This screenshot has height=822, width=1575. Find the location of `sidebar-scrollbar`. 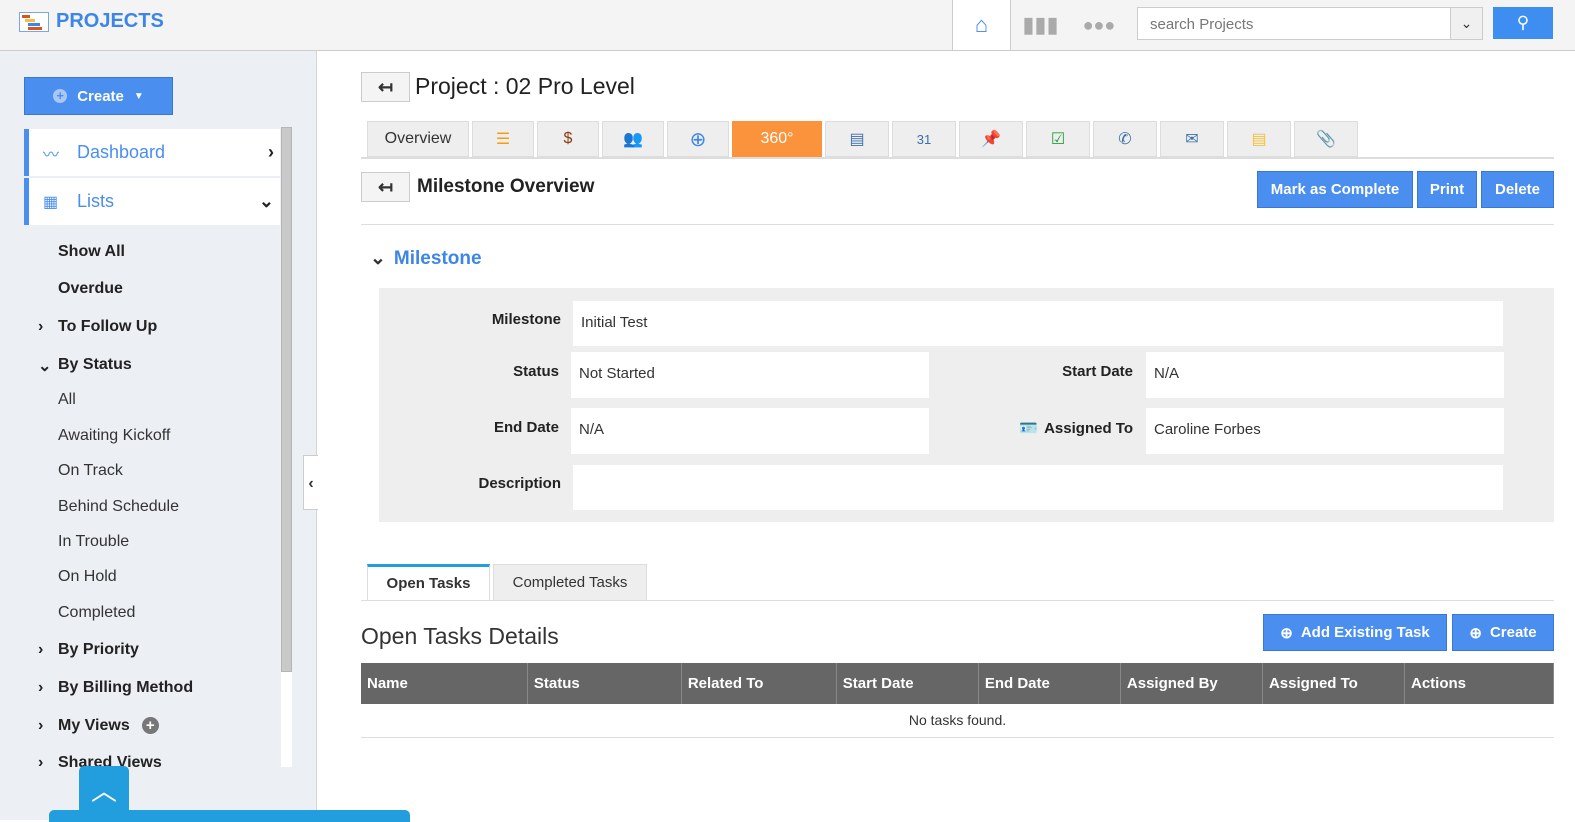

sidebar-scrollbar is located at coordinates (286, 447).